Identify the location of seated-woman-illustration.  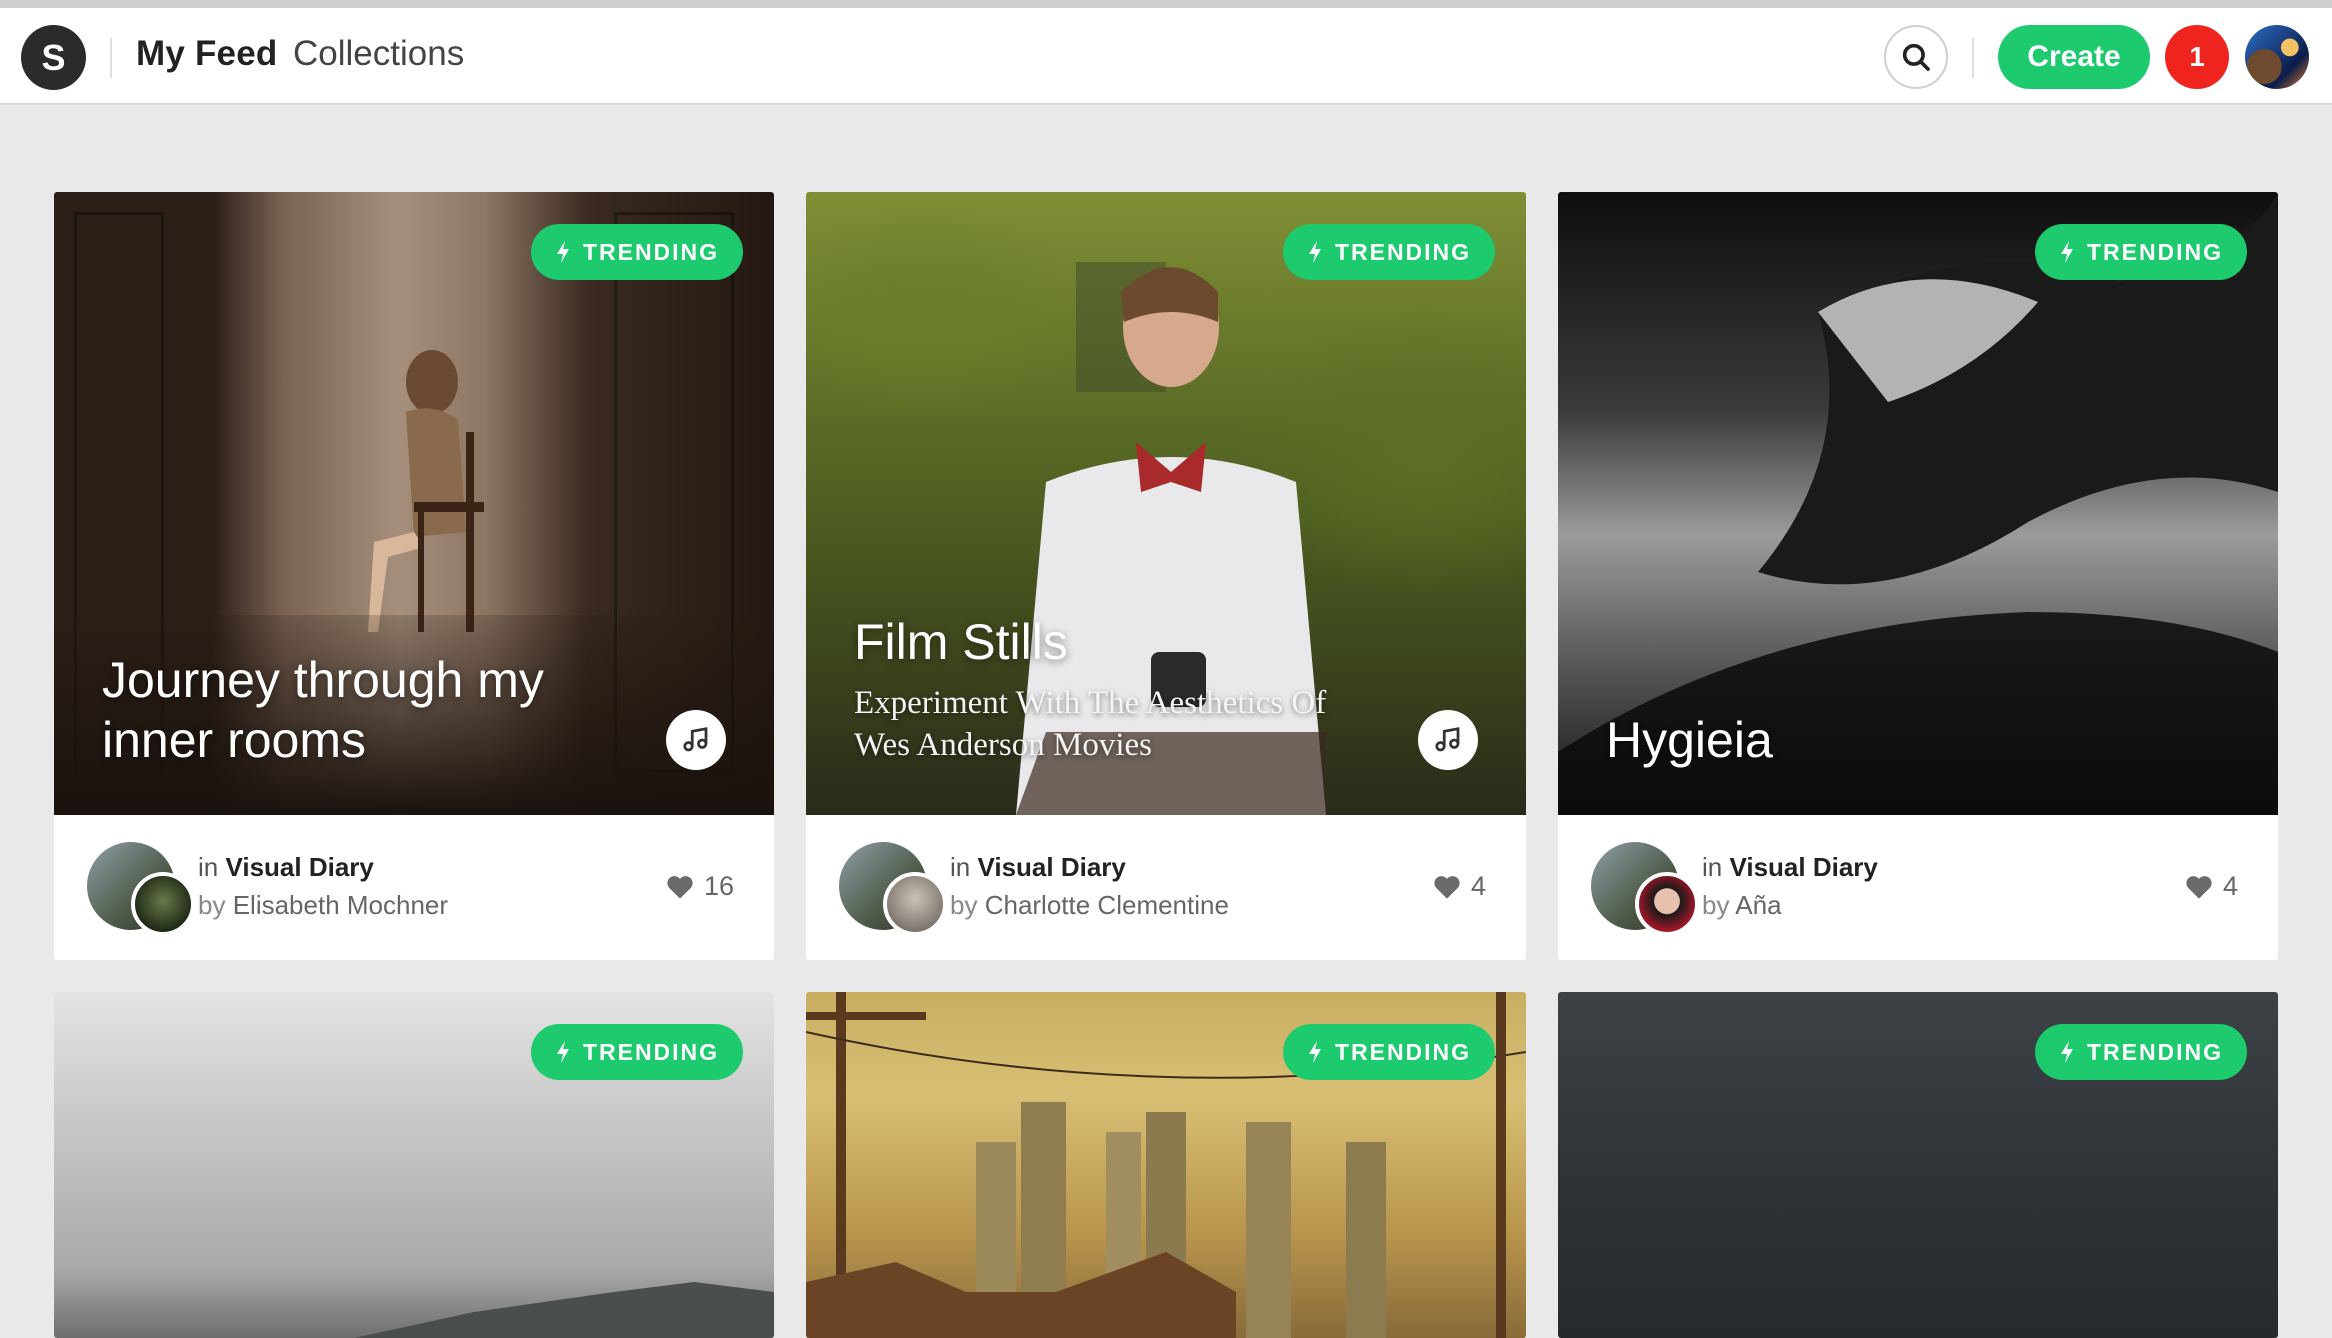
(426, 491).